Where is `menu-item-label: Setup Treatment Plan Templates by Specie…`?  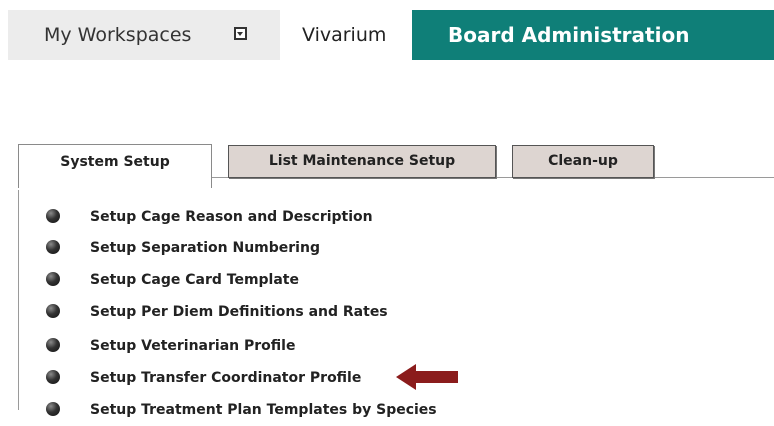 menu-item-label: Setup Treatment Plan Templates by Specie… is located at coordinates (263, 410).